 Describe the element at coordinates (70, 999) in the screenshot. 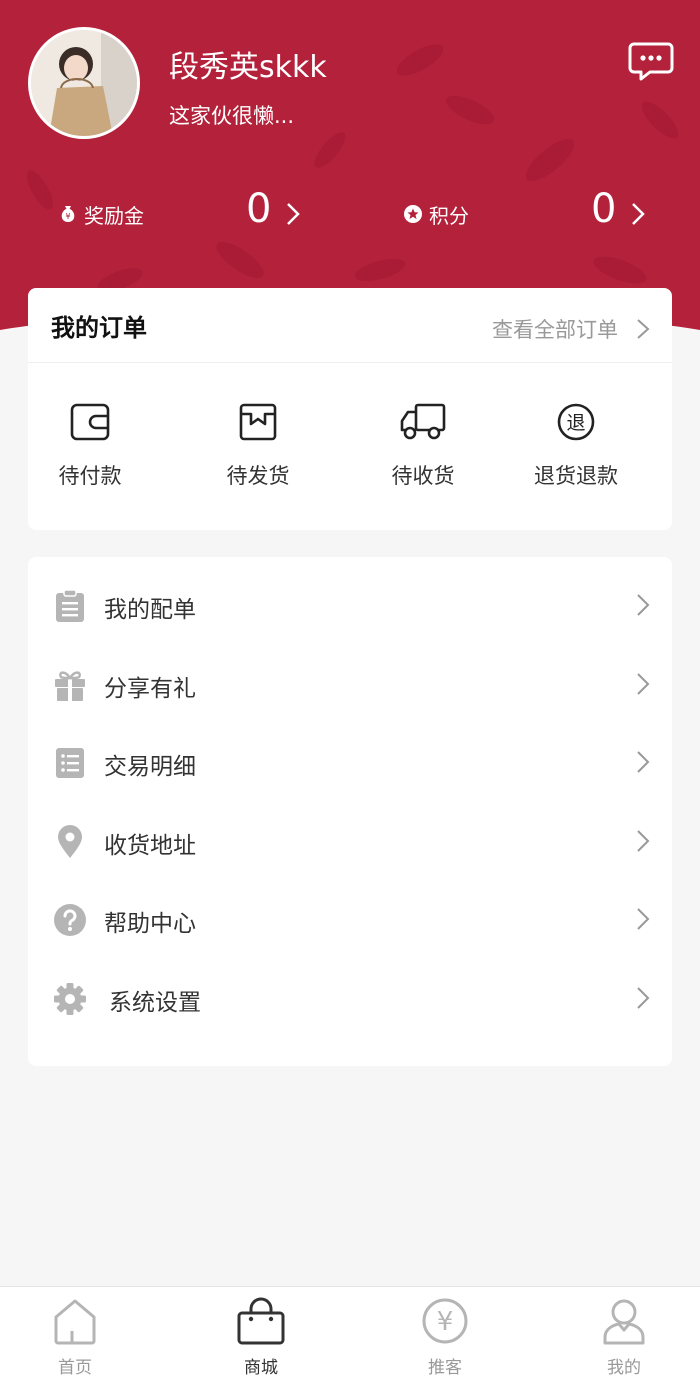

I see `gear-icon` at that location.